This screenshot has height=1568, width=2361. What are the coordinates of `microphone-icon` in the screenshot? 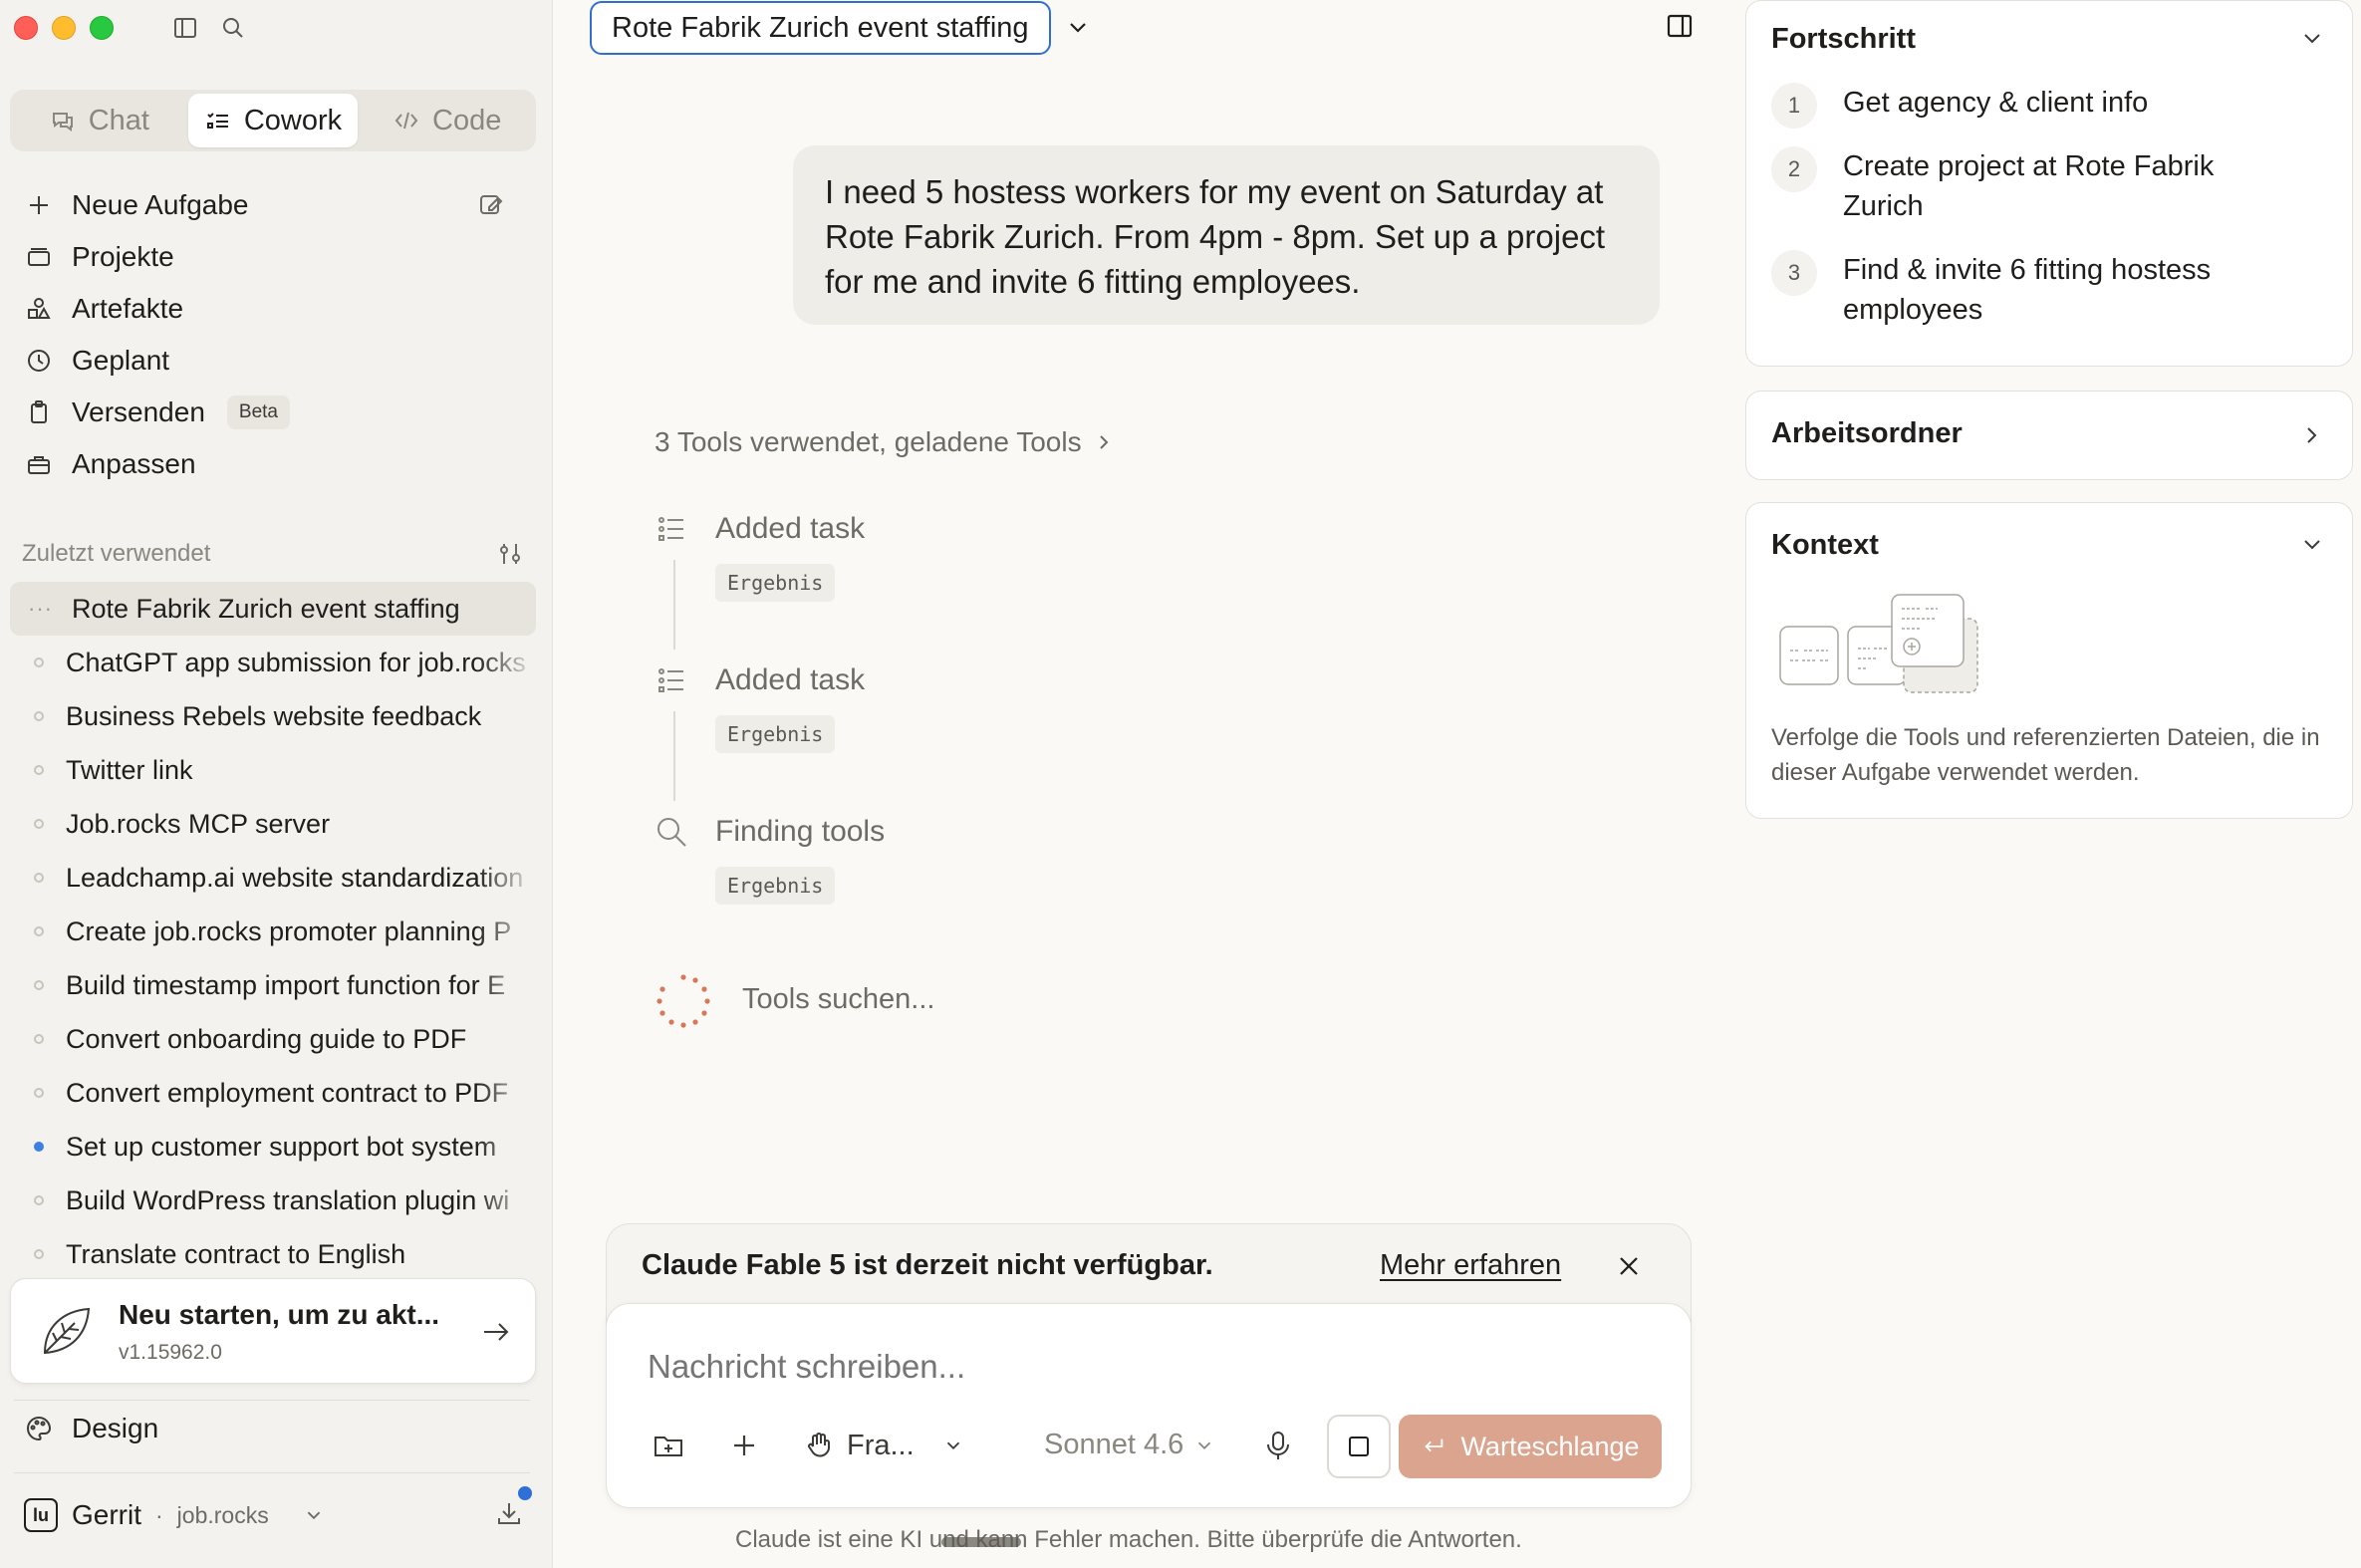 It's located at (1278, 1445).